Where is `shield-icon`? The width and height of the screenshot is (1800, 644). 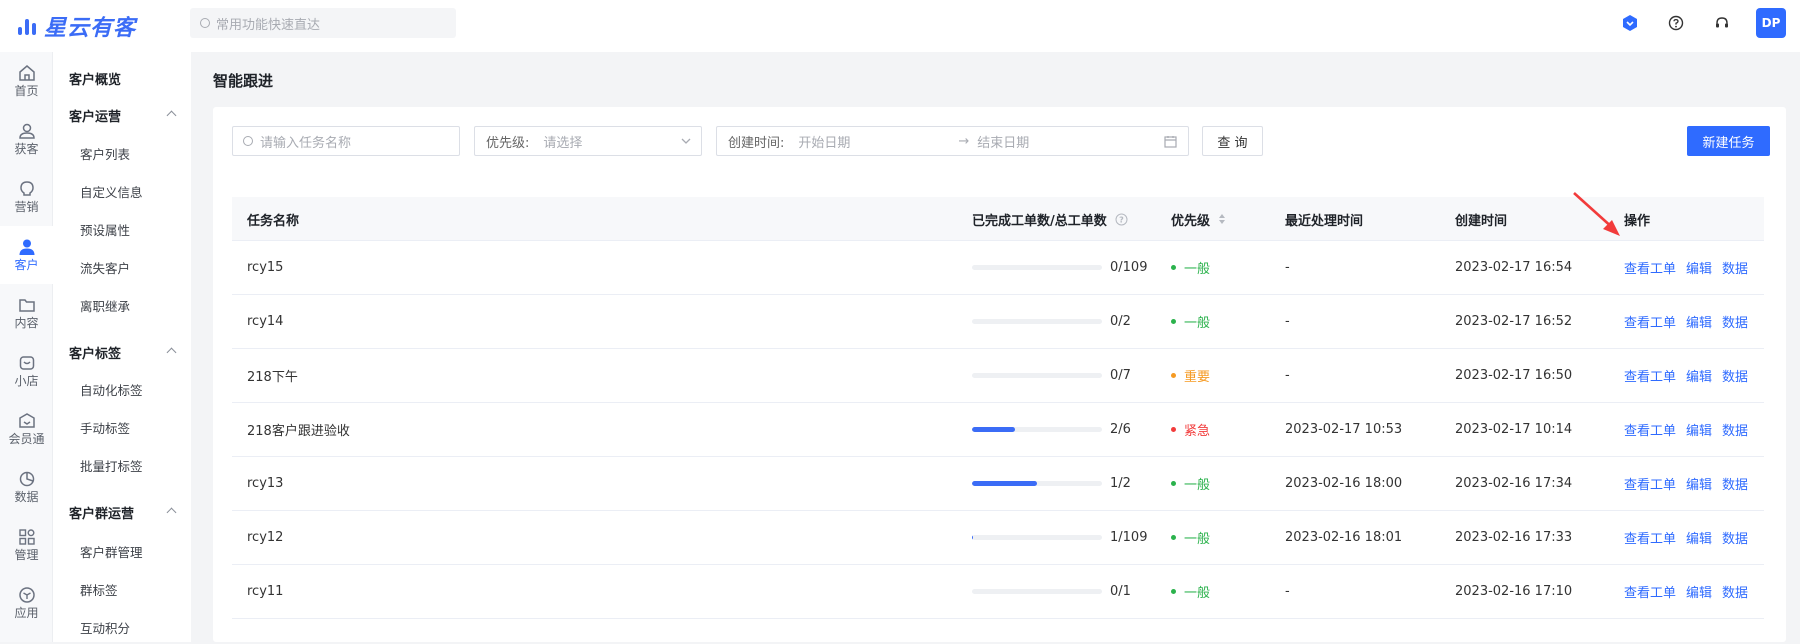
shield-icon is located at coordinates (1630, 23).